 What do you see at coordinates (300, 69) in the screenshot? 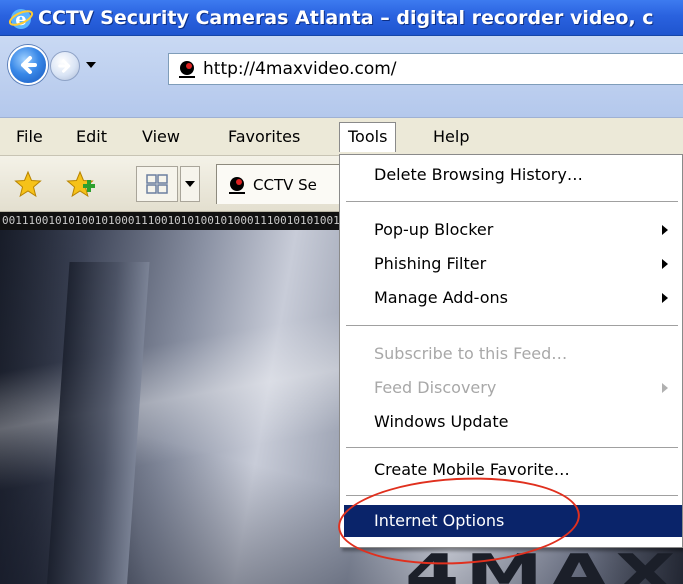
I see `address-url: http://4maxvideo.com/` at bounding box center [300, 69].